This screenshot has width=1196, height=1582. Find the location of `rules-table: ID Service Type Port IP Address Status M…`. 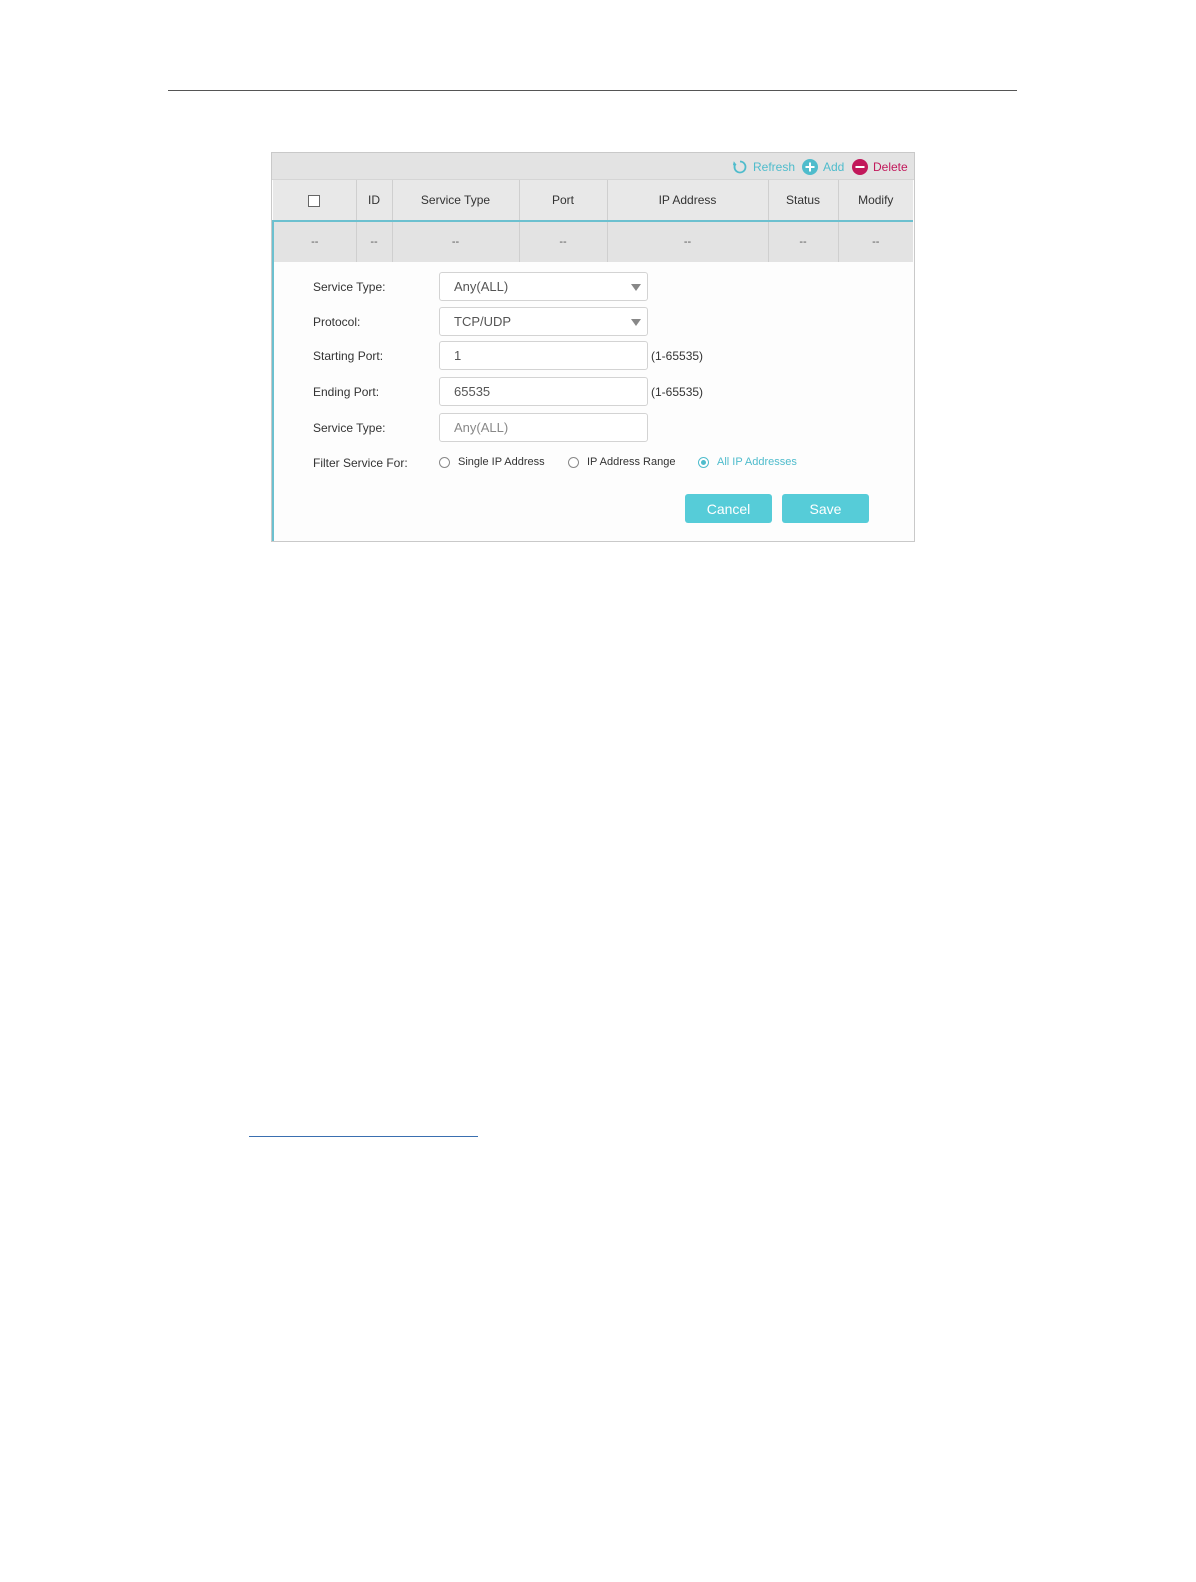

rules-table: ID Service Type Port IP Address Status M… is located at coordinates (592, 221).